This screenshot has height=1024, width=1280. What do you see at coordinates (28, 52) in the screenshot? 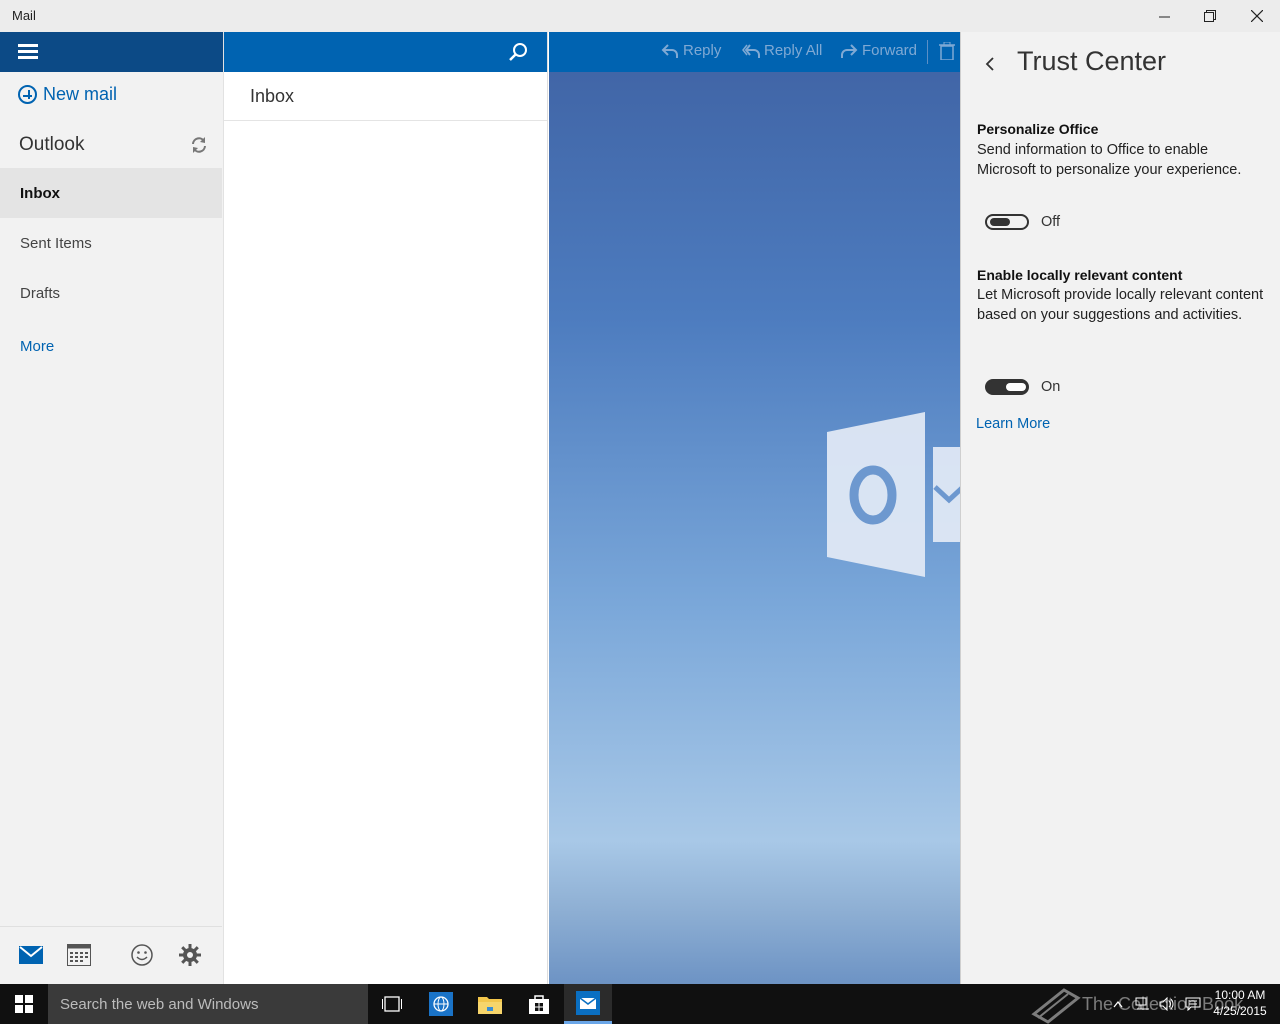
I see `hamburger-icon` at bounding box center [28, 52].